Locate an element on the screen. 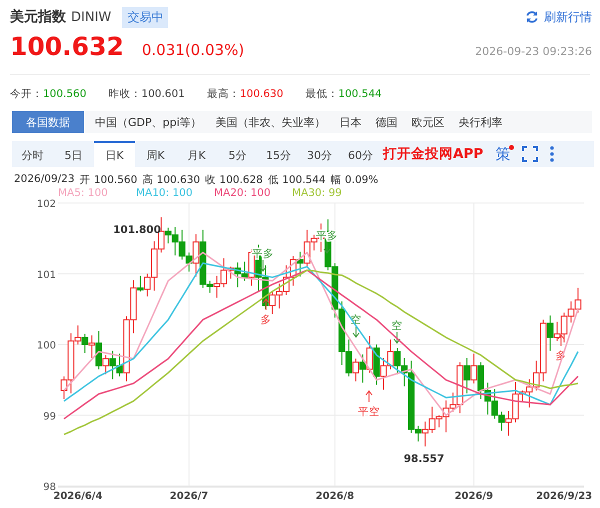 Image resolution: width=600 pixels, height=508 pixels. ohlc-value: 低 100.544 is located at coordinates (297, 180).